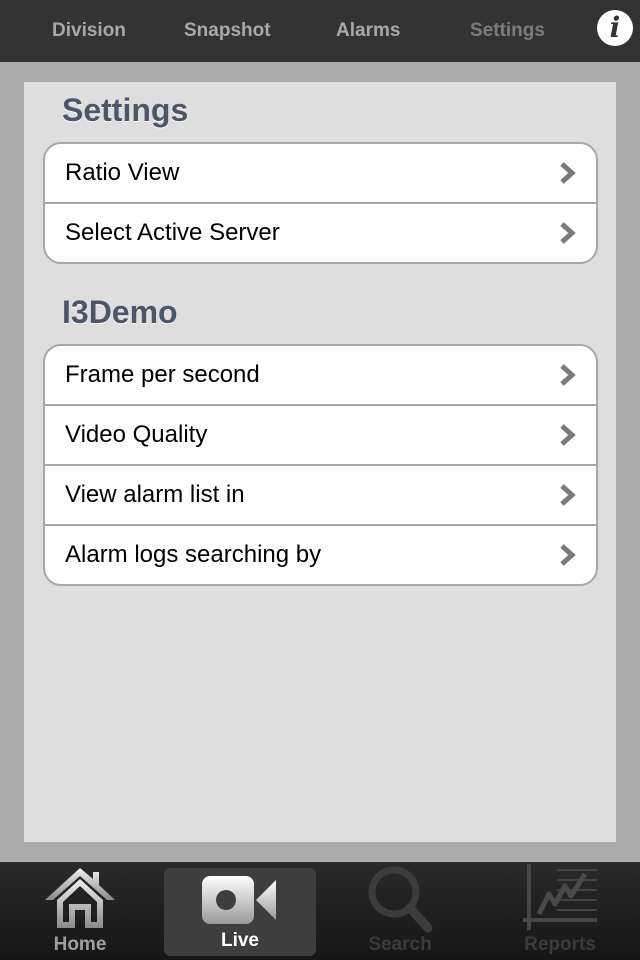  Describe the element at coordinates (136, 434) in the screenshot. I see `row-label: Video Quality` at that location.